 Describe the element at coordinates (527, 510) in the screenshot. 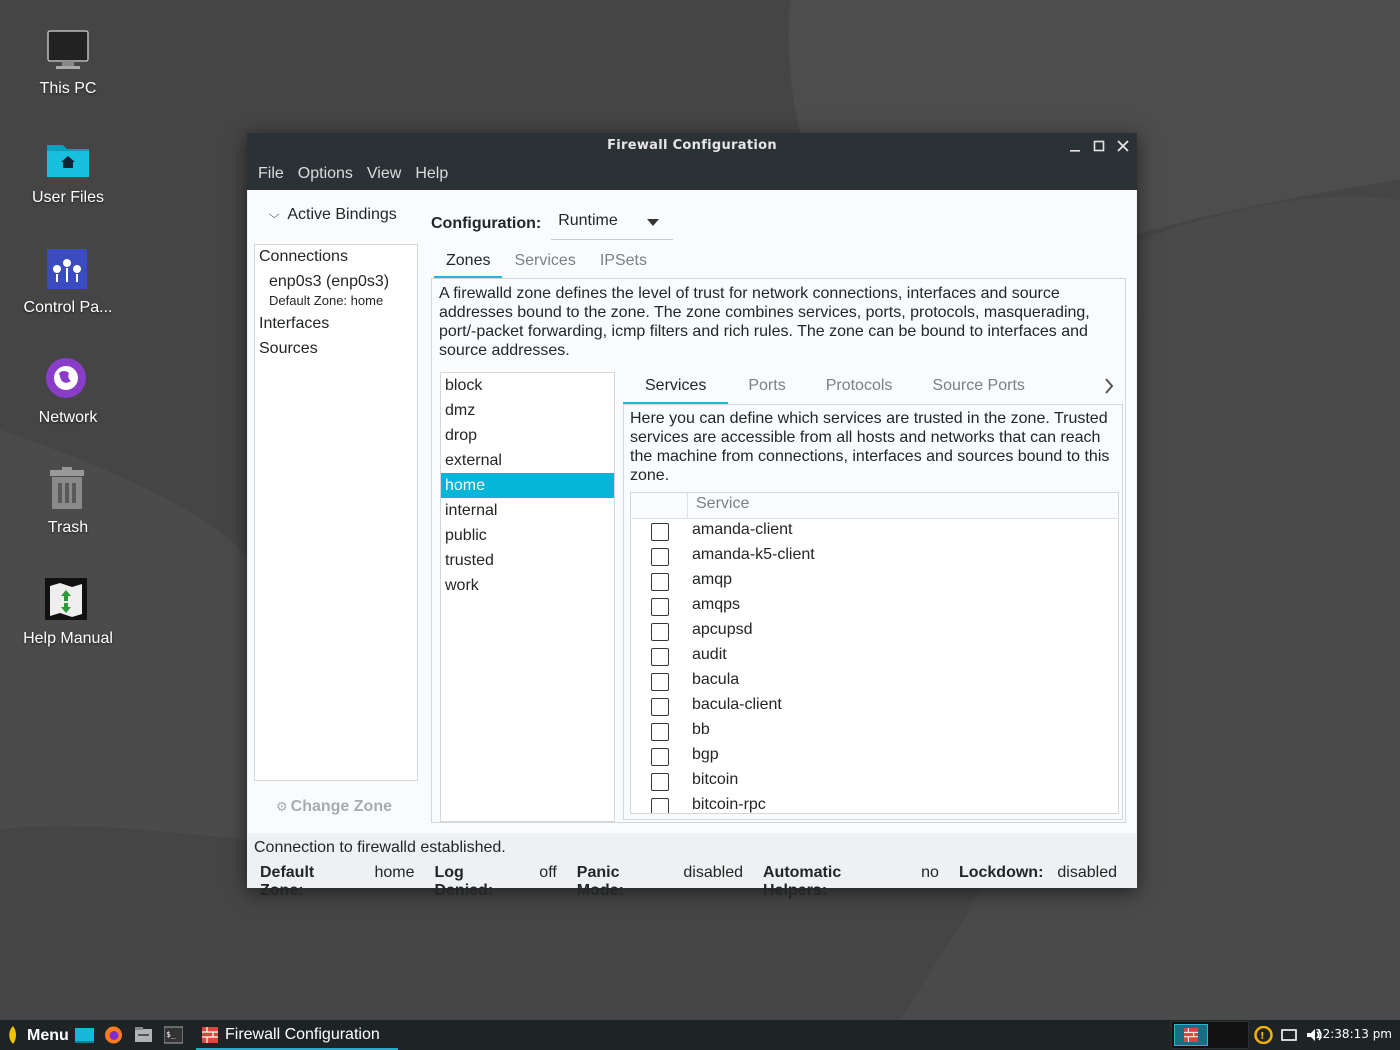

I see `zone-item-internal: internal` at that location.